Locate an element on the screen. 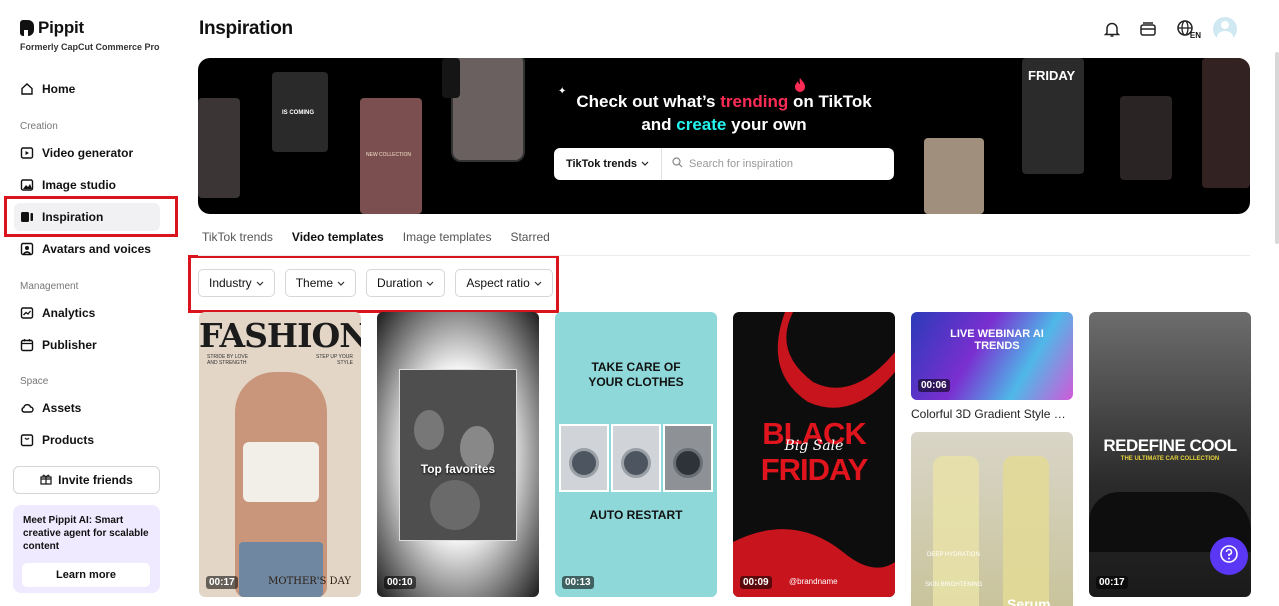 The height and width of the screenshot is (606, 1279). banner-text: and is located at coordinates (659, 124).